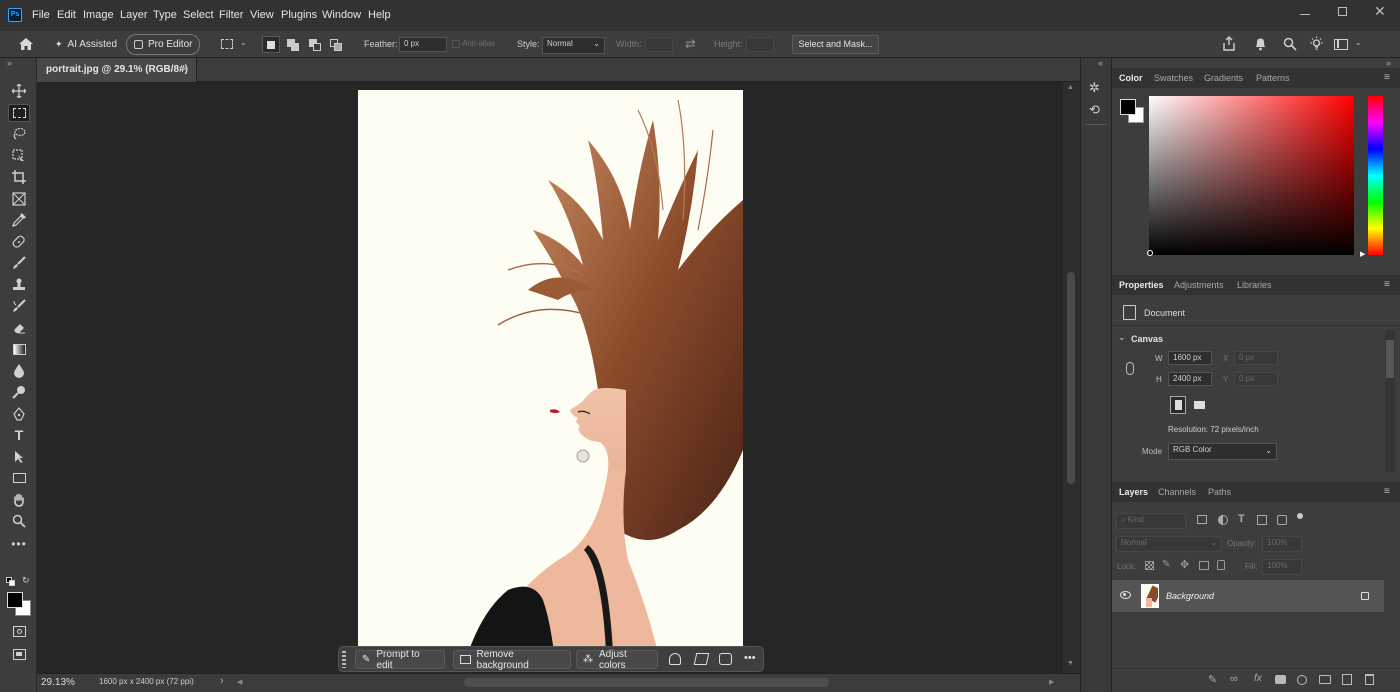 This screenshot has height=692, width=1400. I want to click on tab-paths: Paths, so click(1219, 492).